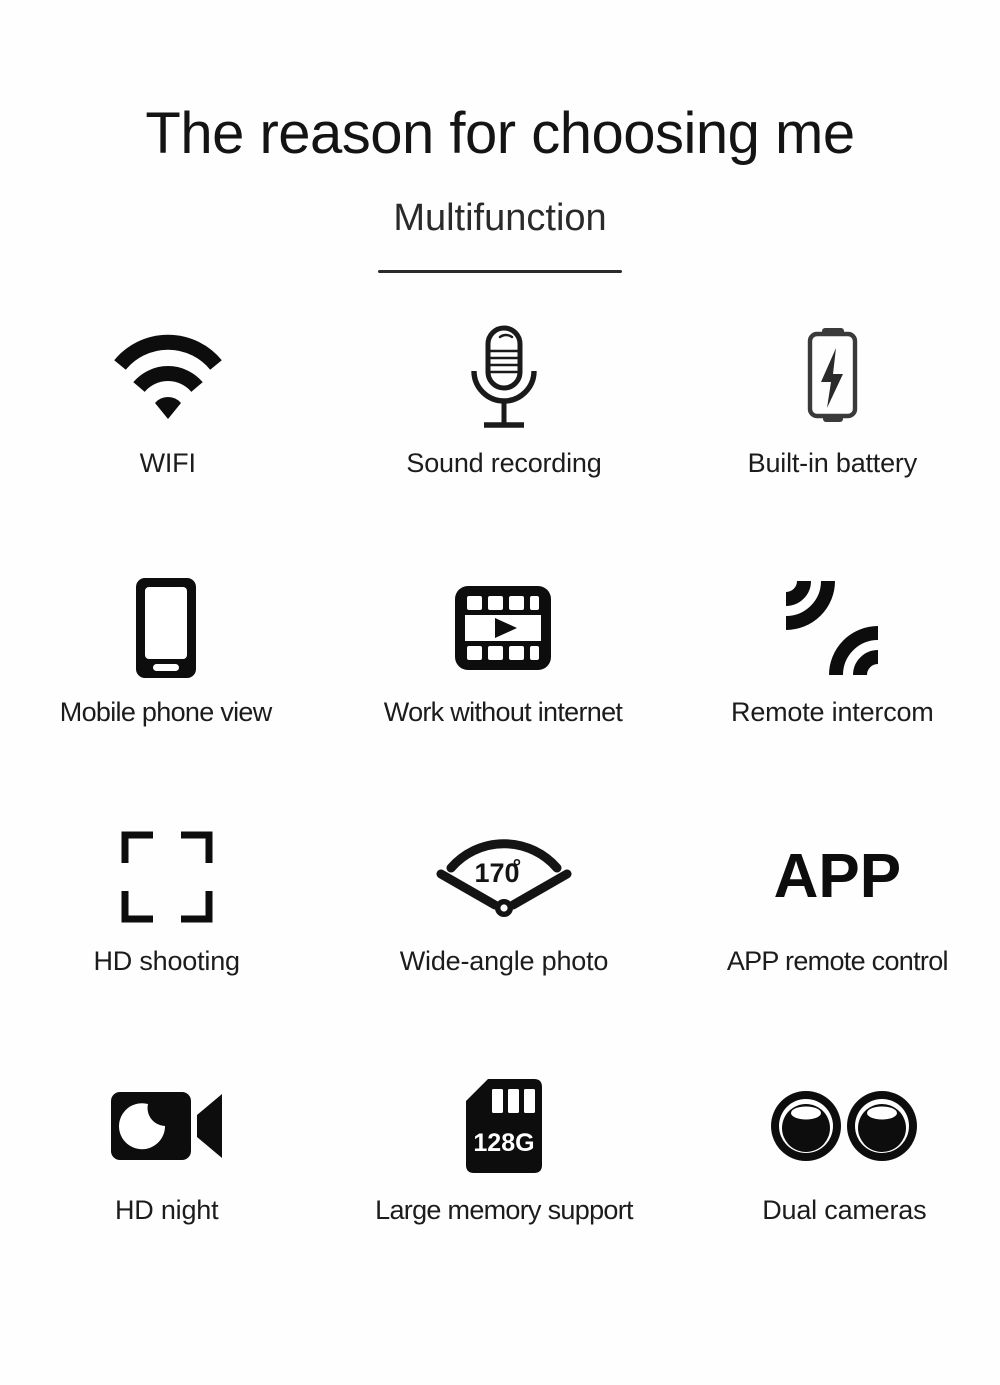 The width and height of the screenshot is (1000, 1385). I want to click on feature-item-dual-cameras: Dual cameras, so click(839, 1191).